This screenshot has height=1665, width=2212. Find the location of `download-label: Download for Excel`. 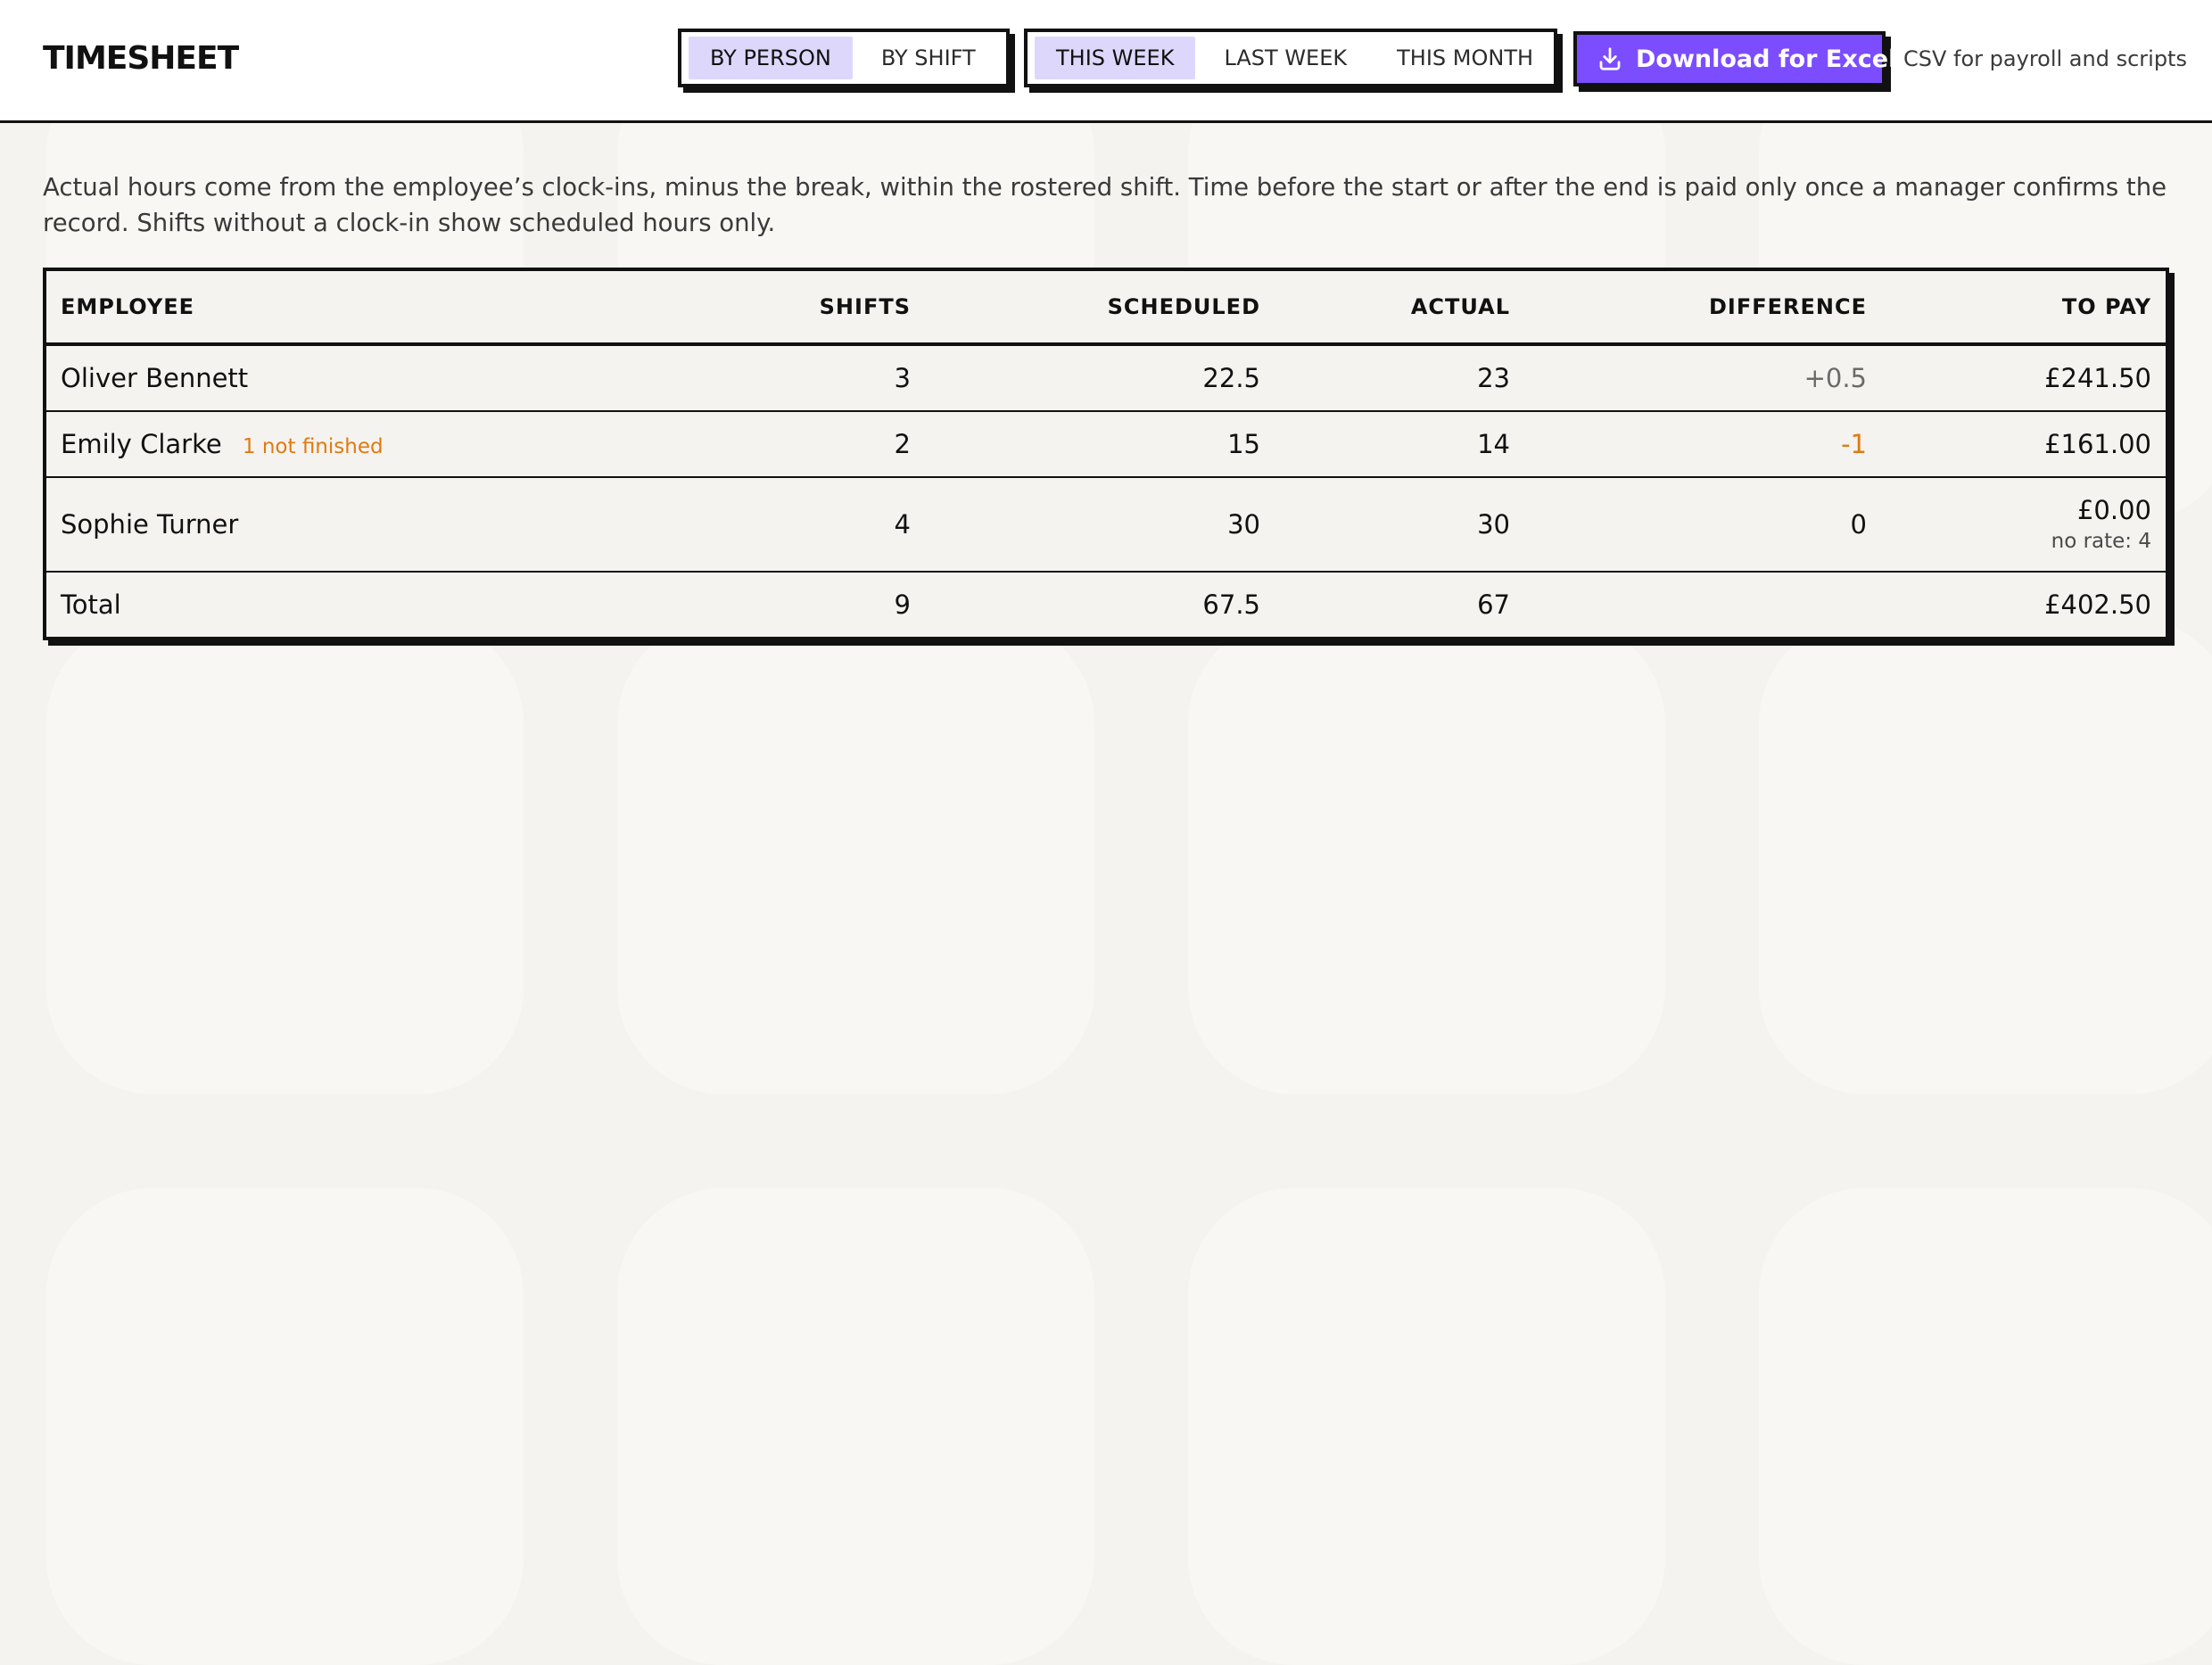

download-label: Download for Excel is located at coordinates (1767, 59).